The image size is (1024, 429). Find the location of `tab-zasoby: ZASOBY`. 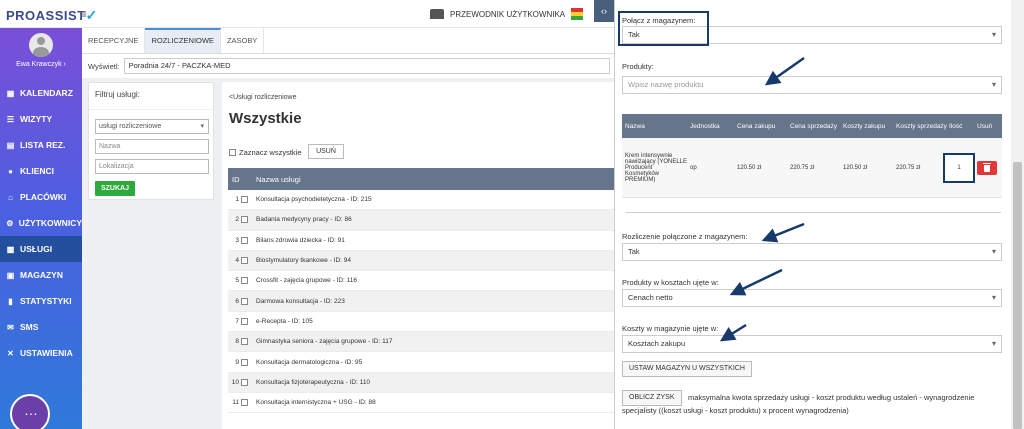

tab-zasoby: ZASOBY is located at coordinates (243, 40).